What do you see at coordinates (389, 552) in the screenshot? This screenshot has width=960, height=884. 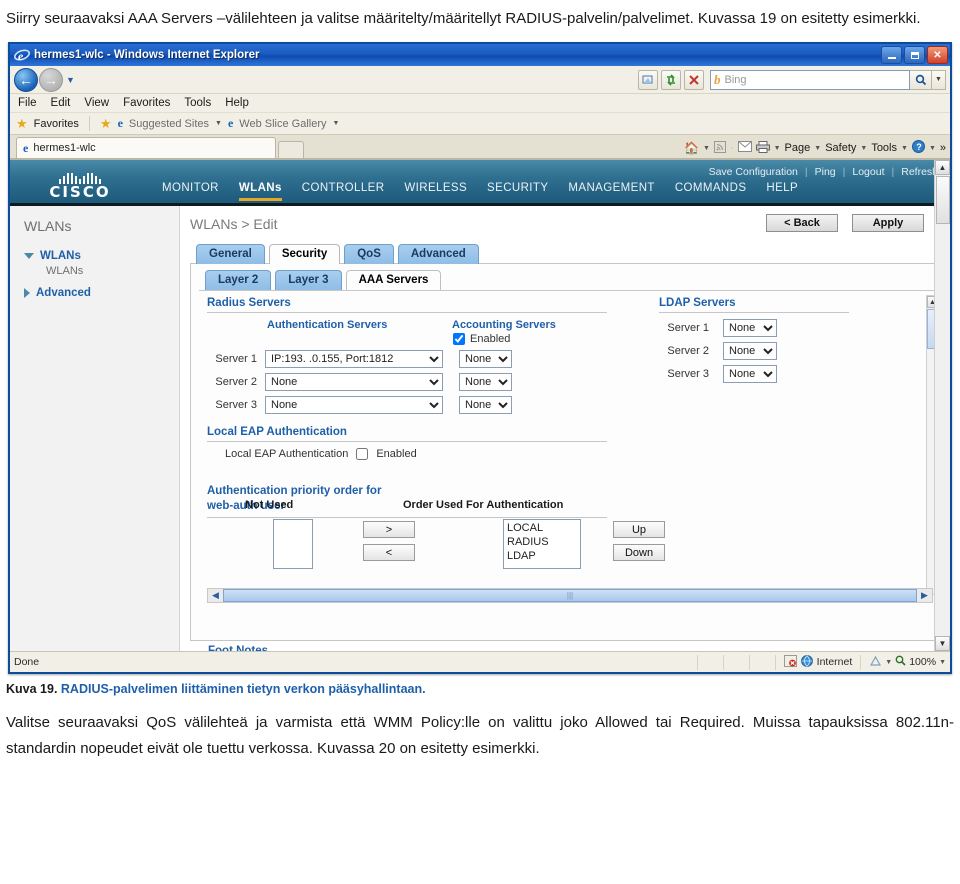 I see `move-left-button: <` at bounding box center [389, 552].